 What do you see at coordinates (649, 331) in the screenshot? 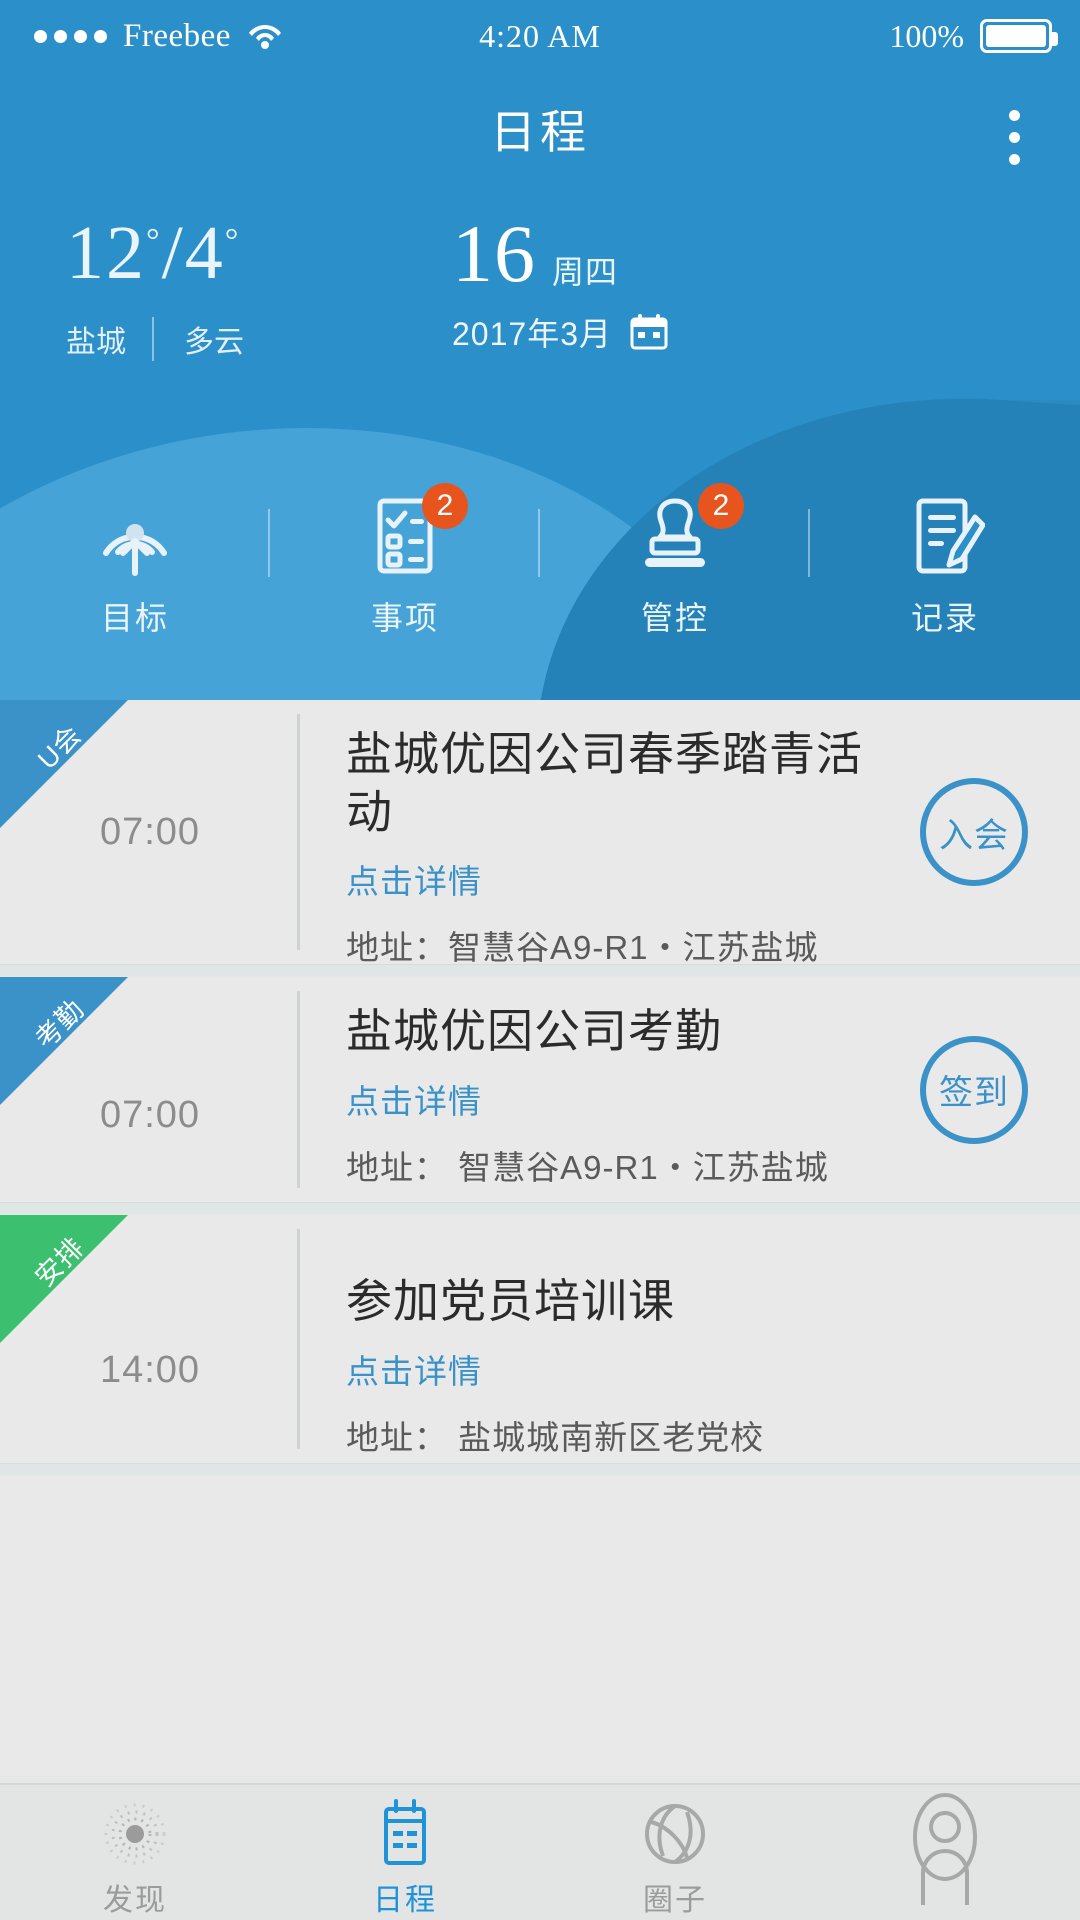
I see `calendar-icon` at bounding box center [649, 331].